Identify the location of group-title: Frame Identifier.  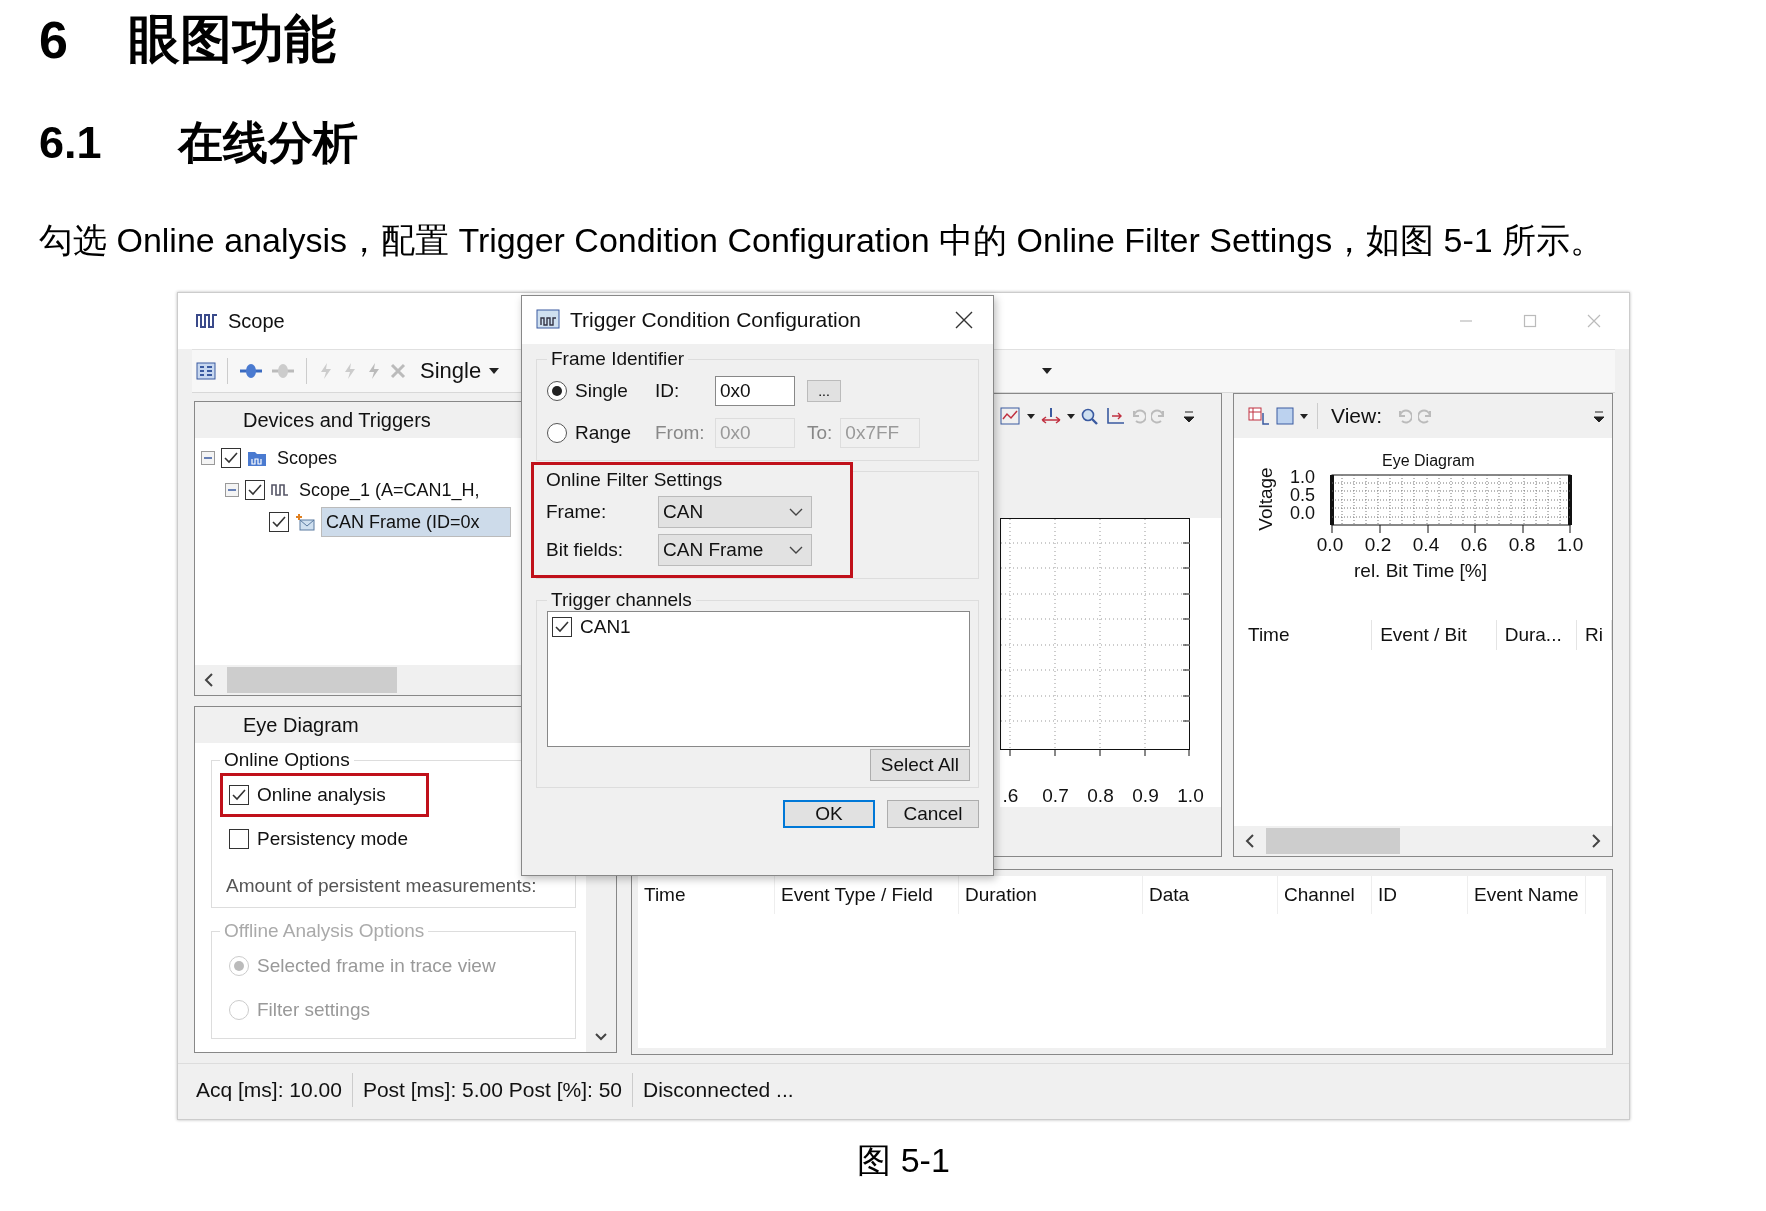
(618, 359).